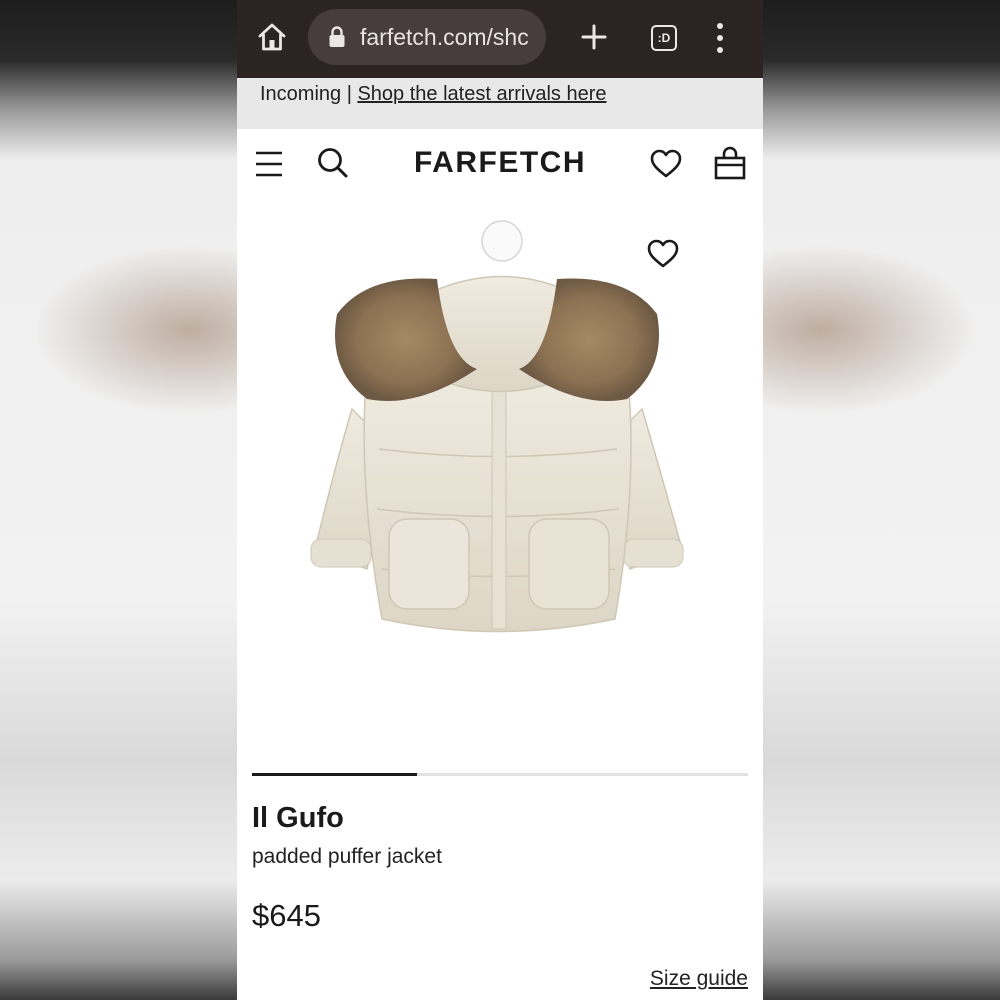 This screenshot has width=1000, height=1000. What do you see at coordinates (666, 164) in the screenshot?
I see `wishlist-heart-icon` at bounding box center [666, 164].